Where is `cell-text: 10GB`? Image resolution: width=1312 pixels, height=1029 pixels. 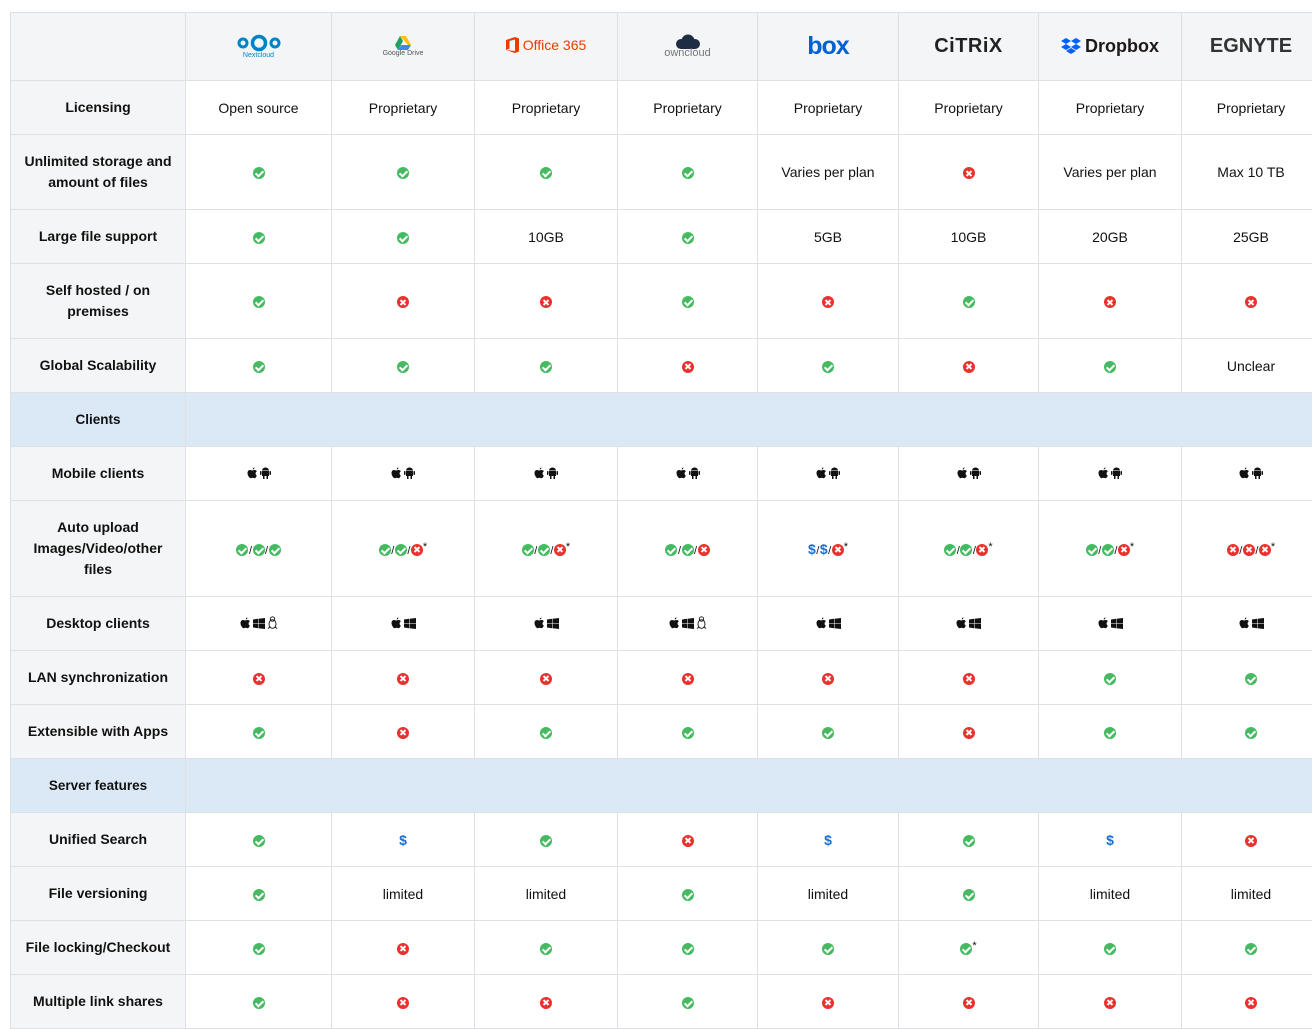
cell-text: 10GB is located at coordinates (546, 237).